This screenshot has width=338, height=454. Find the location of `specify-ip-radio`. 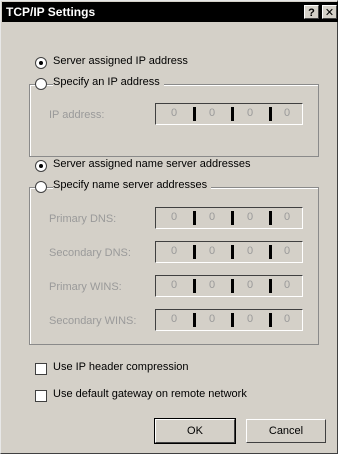

specify-ip-radio is located at coordinates (41, 84).